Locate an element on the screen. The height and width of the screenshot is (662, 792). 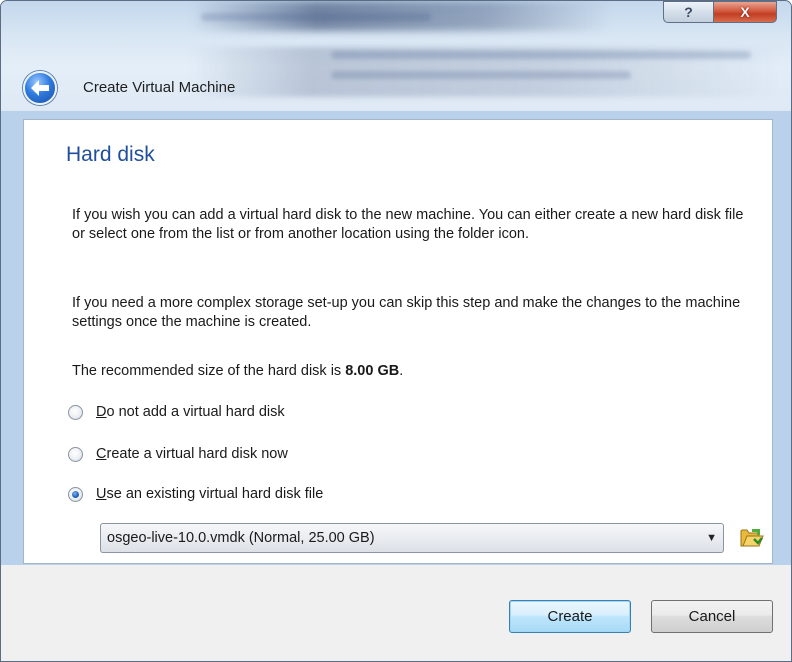
recommended-size-value: 8.00 GB is located at coordinates (372, 371).